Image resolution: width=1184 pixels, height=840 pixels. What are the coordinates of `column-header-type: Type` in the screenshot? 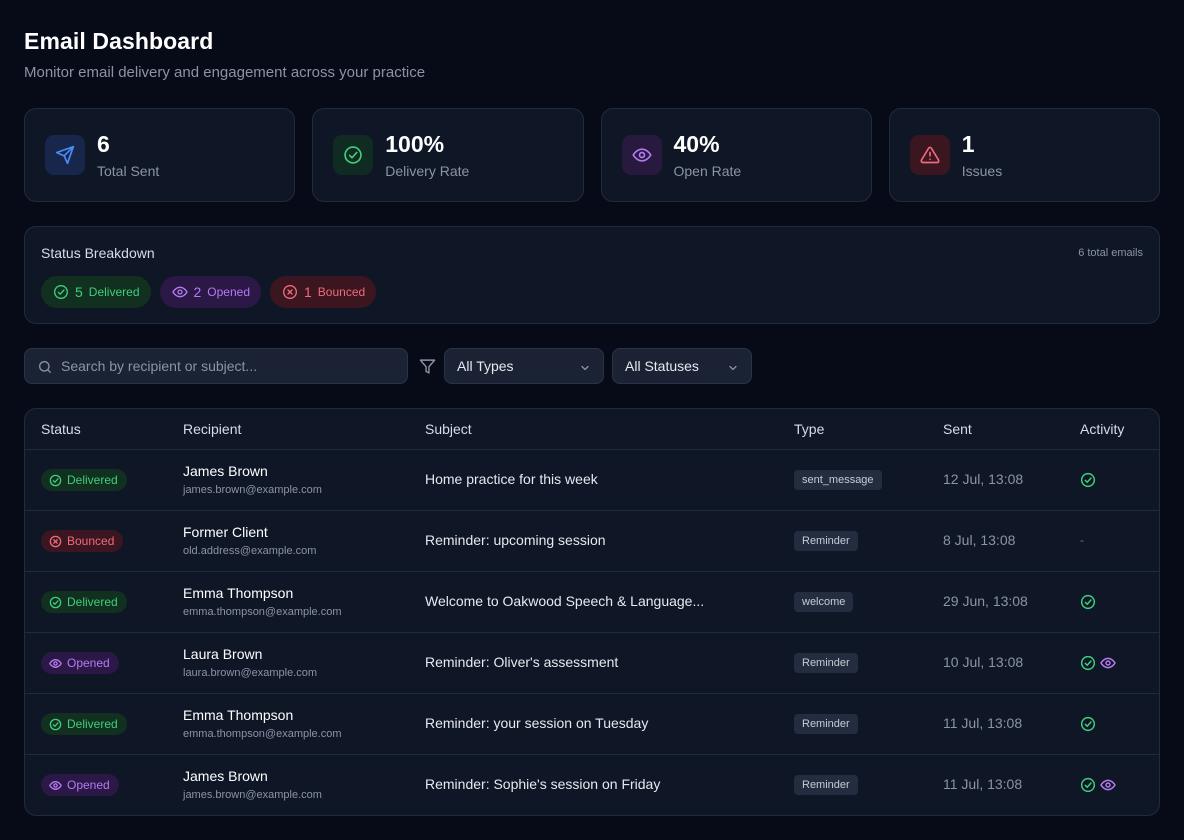 It's located at (809, 429).